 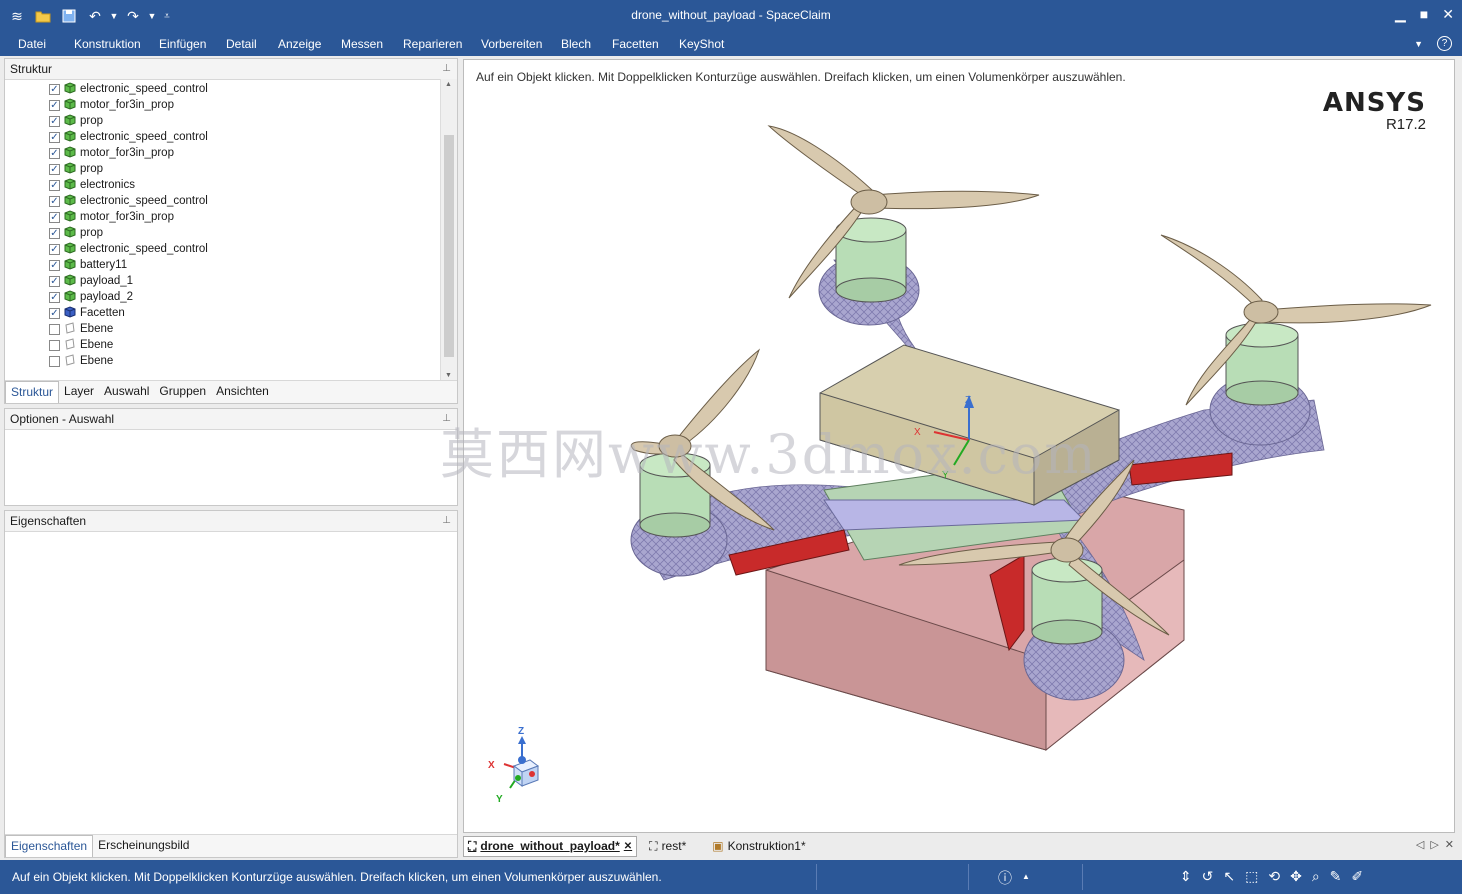 What do you see at coordinates (107, 44) in the screenshot?
I see `menu-konstruktion: Konstruktion` at bounding box center [107, 44].